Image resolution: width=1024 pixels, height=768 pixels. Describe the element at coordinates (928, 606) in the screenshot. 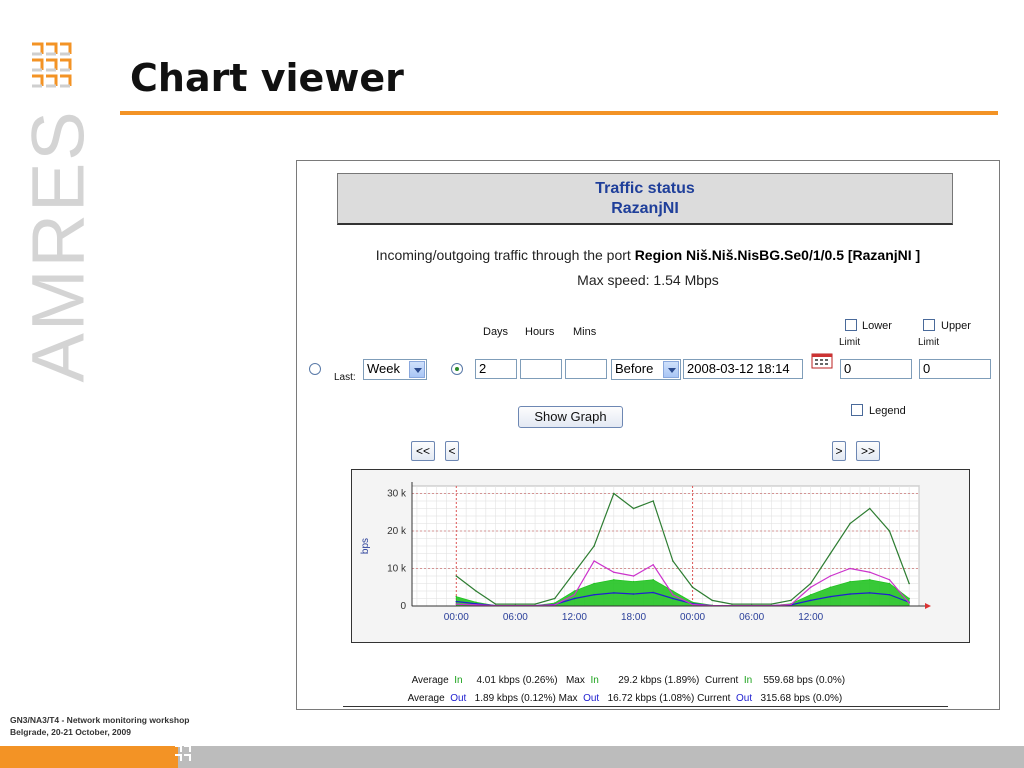

I see `x-axis-arrow` at that location.